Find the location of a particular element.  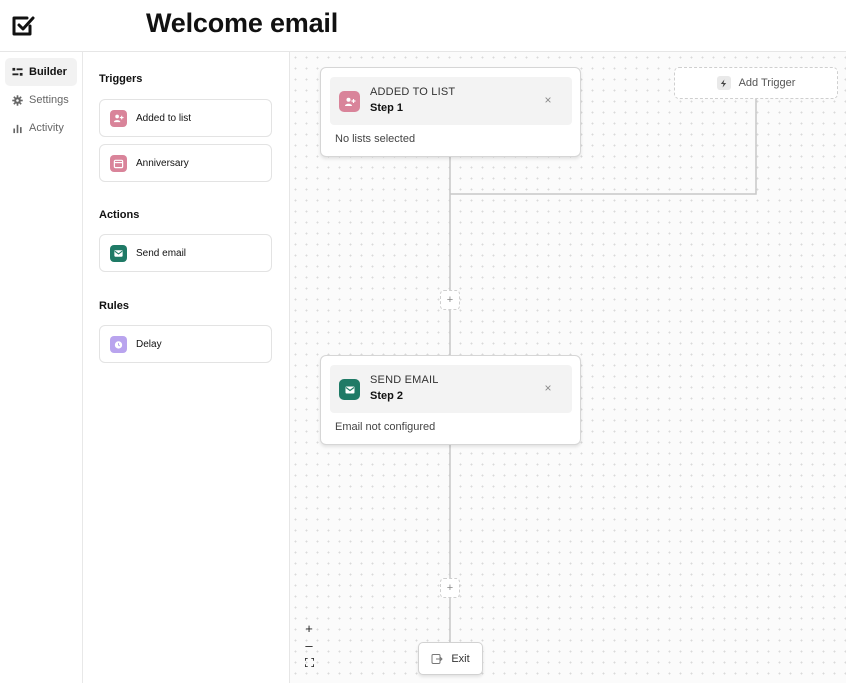

zoom-controls: + – is located at coordinates (309, 645).